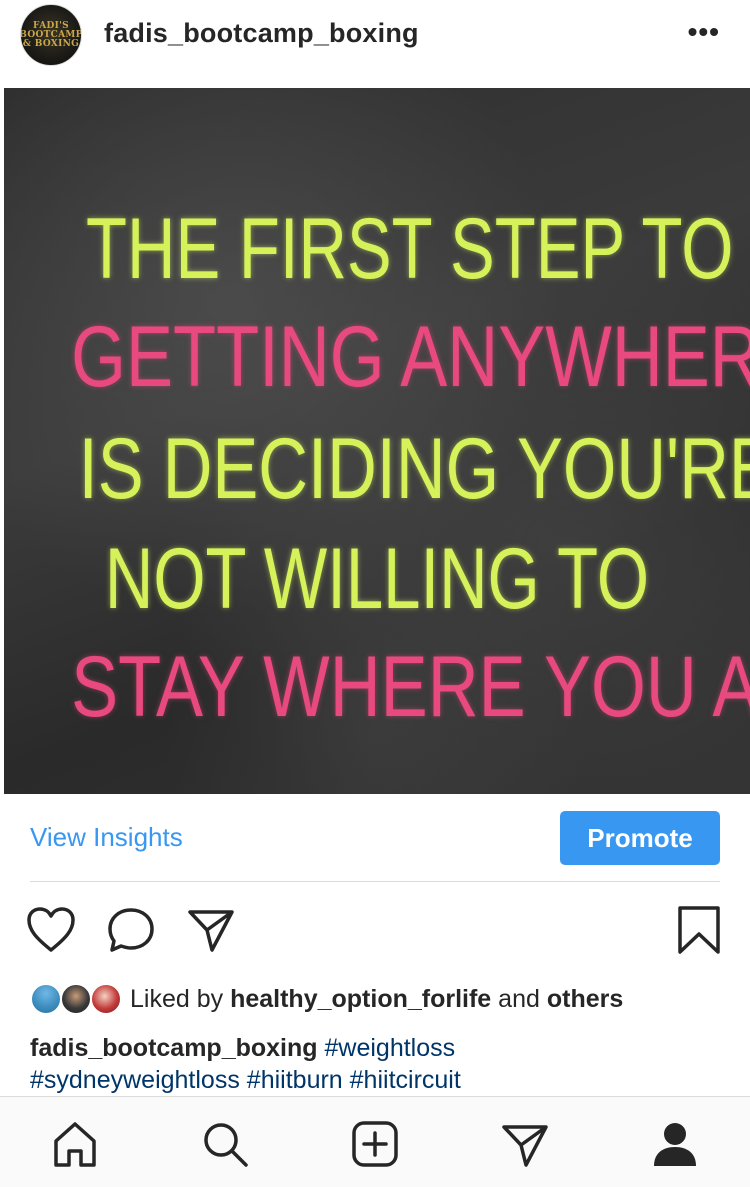 The height and width of the screenshot is (1187, 750). What do you see at coordinates (704, 32) in the screenshot?
I see `more-options-icon: •••` at bounding box center [704, 32].